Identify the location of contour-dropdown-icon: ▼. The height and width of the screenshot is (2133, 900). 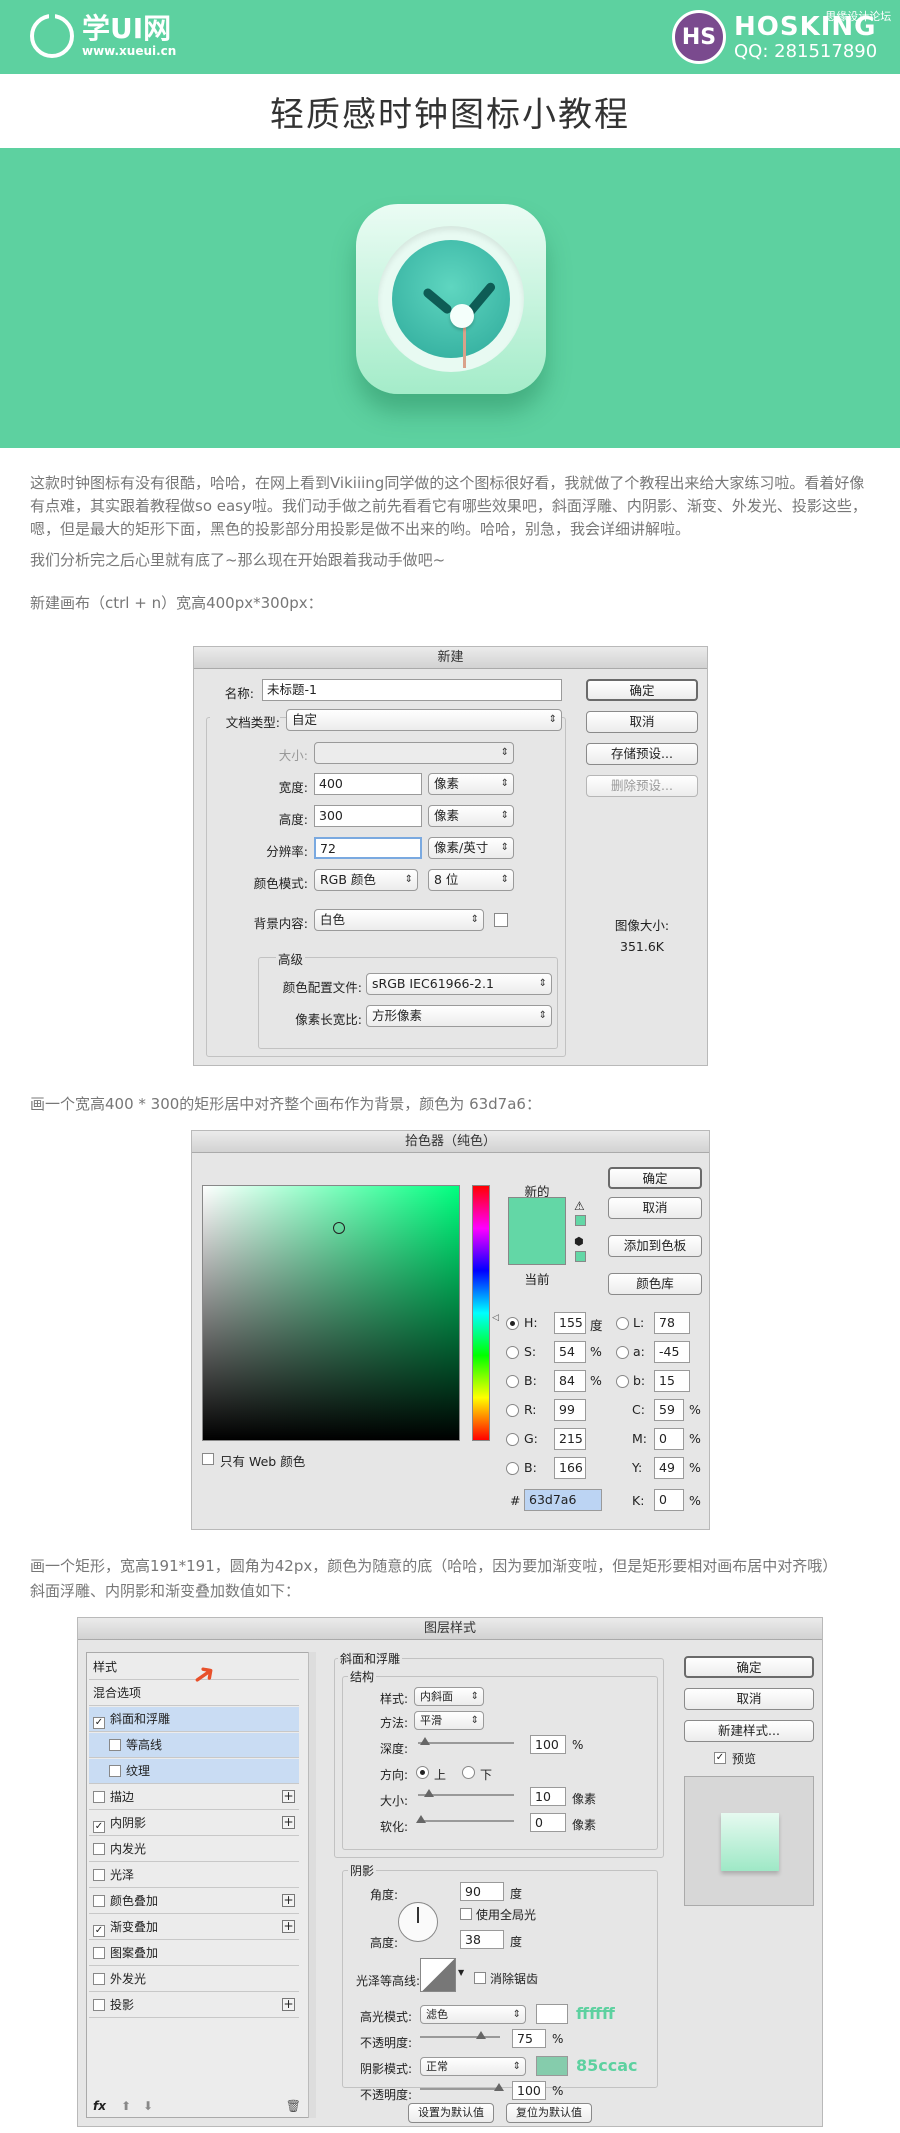
(461, 1972).